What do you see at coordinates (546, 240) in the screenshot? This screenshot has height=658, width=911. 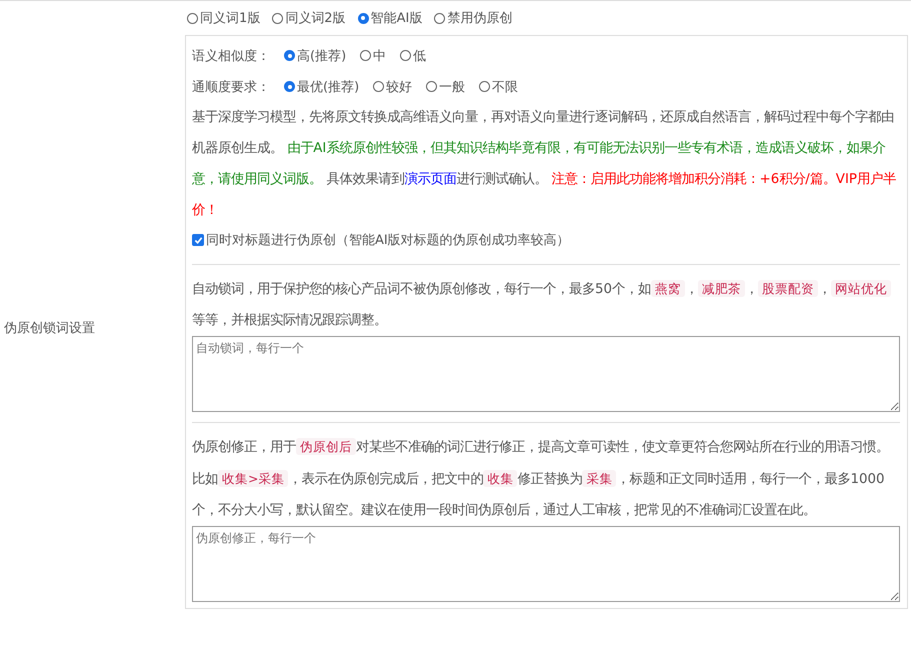 I see `title-checkbox: 同时对标题进行伪原创（智能AI版对标题的伪原创成功率较高）` at bounding box center [546, 240].